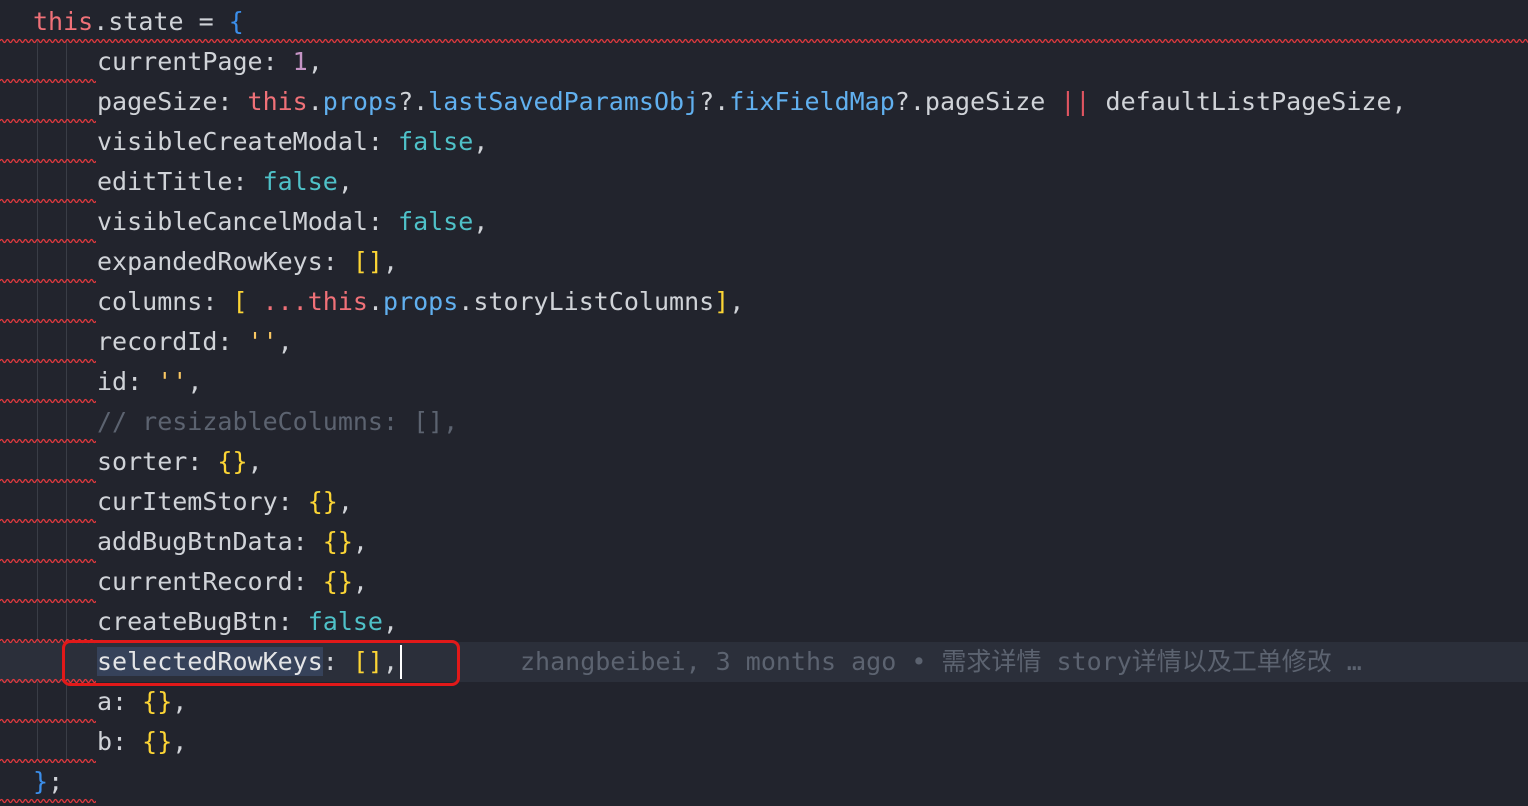 The width and height of the screenshot is (1528, 806). I want to click on code-line: sorter: {},, so click(764, 462).